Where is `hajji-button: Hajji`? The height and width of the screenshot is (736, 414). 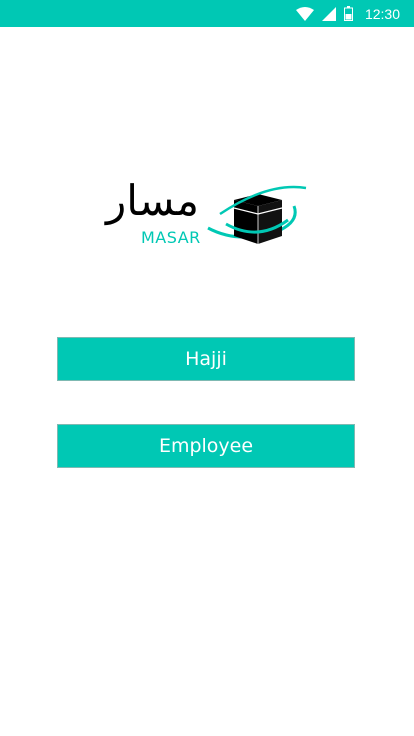 hajji-button: Hajji is located at coordinates (206, 359).